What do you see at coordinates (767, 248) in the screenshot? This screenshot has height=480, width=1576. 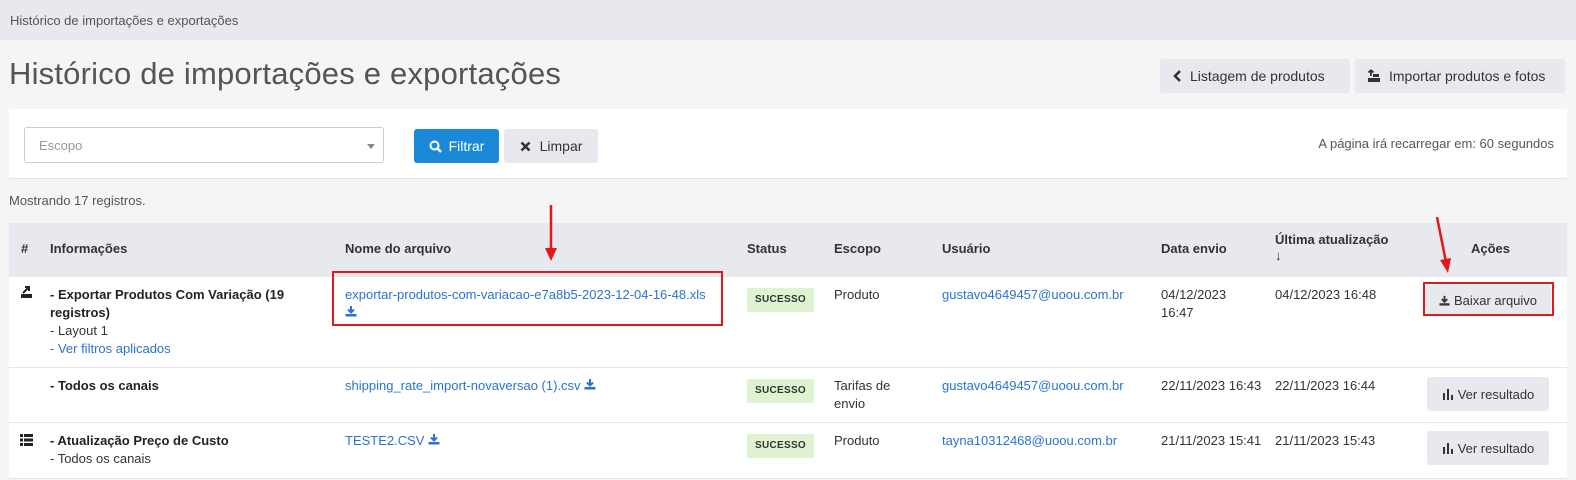 I see `header-status: Status` at bounding box center [767, 248].